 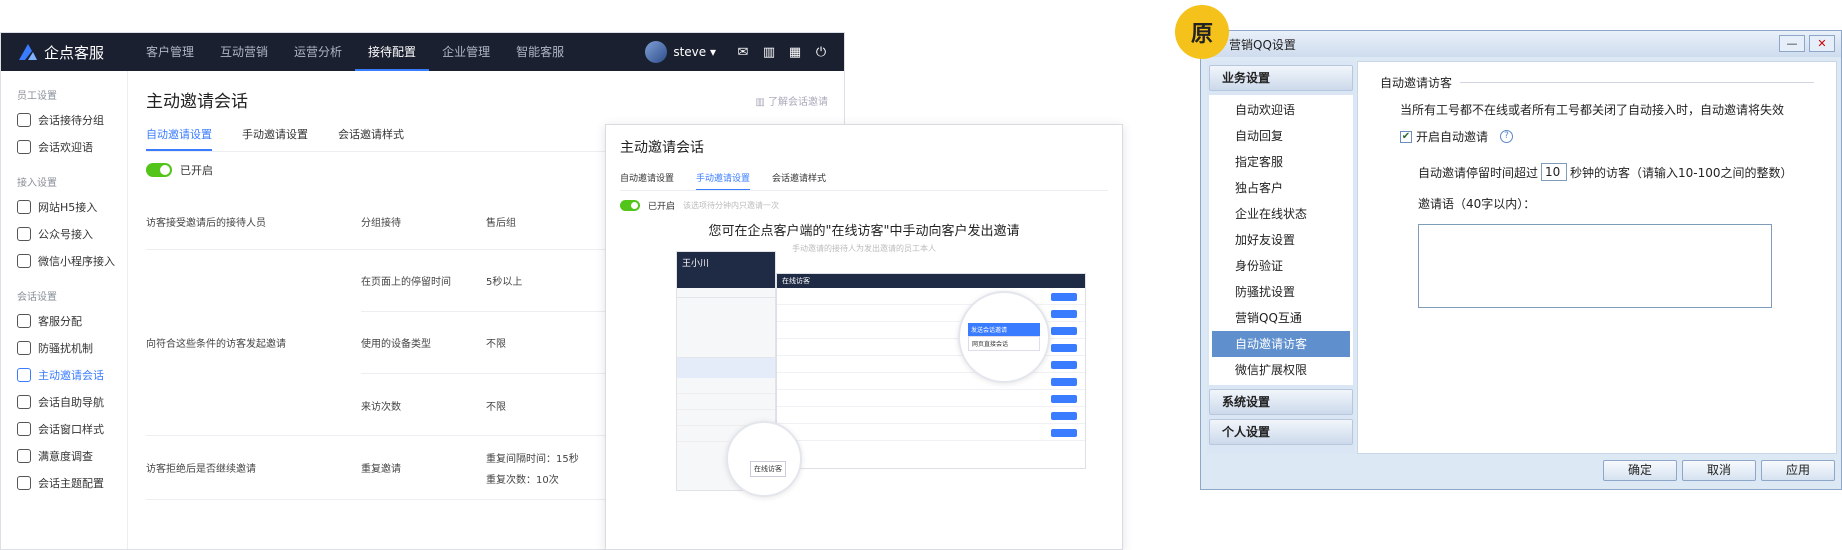 I want to click on nav-anti-harass: 防骚扰设置, so click(x=1281, y=292).